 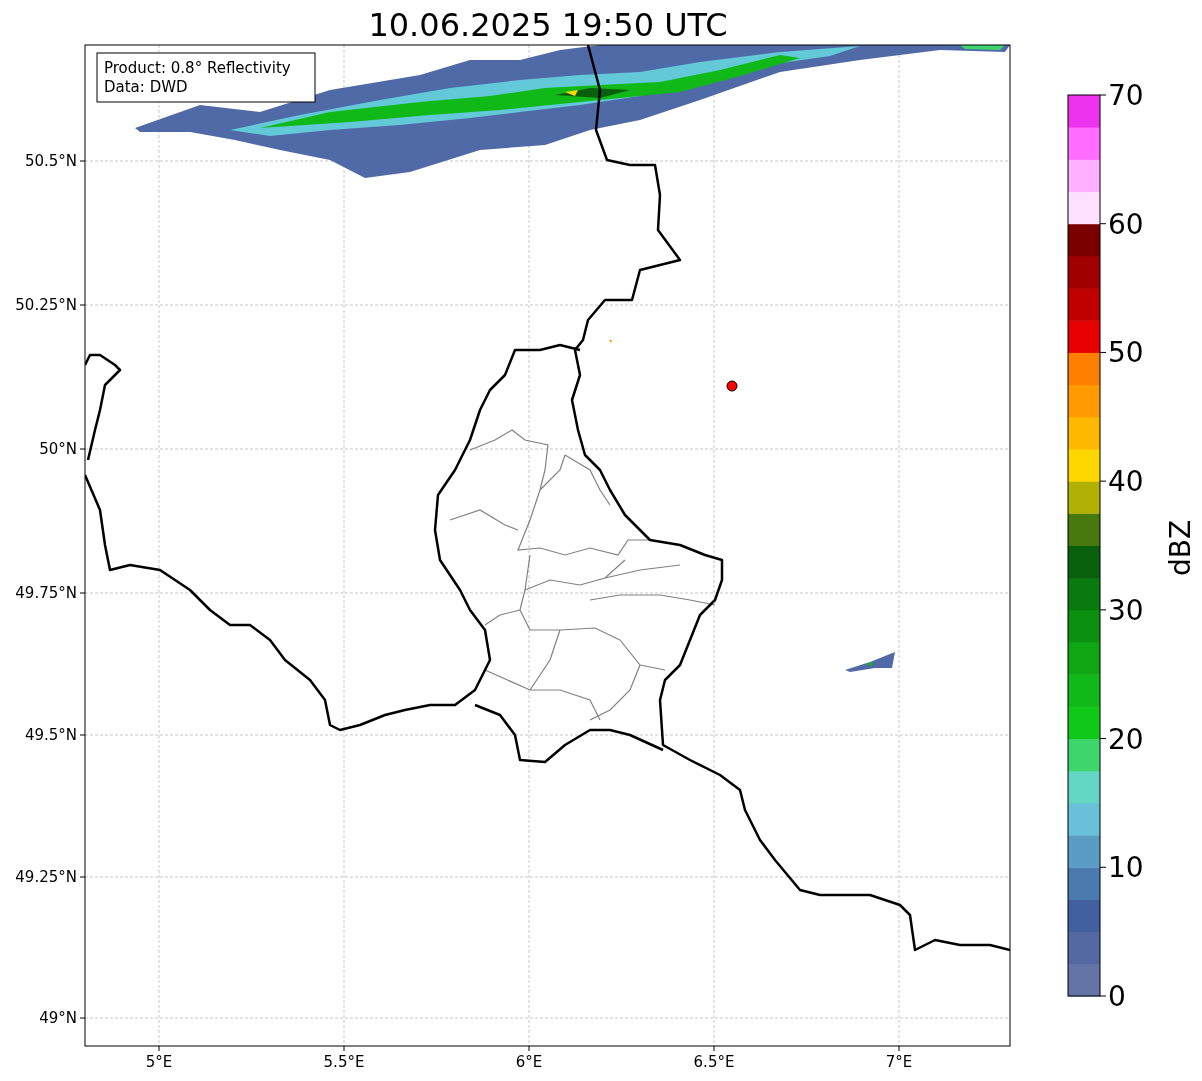 What do you see at coordinates (46, 877) in the screenshot?
I see `axis-tick-label: 49.25°N` at bounding box center [46, 877].